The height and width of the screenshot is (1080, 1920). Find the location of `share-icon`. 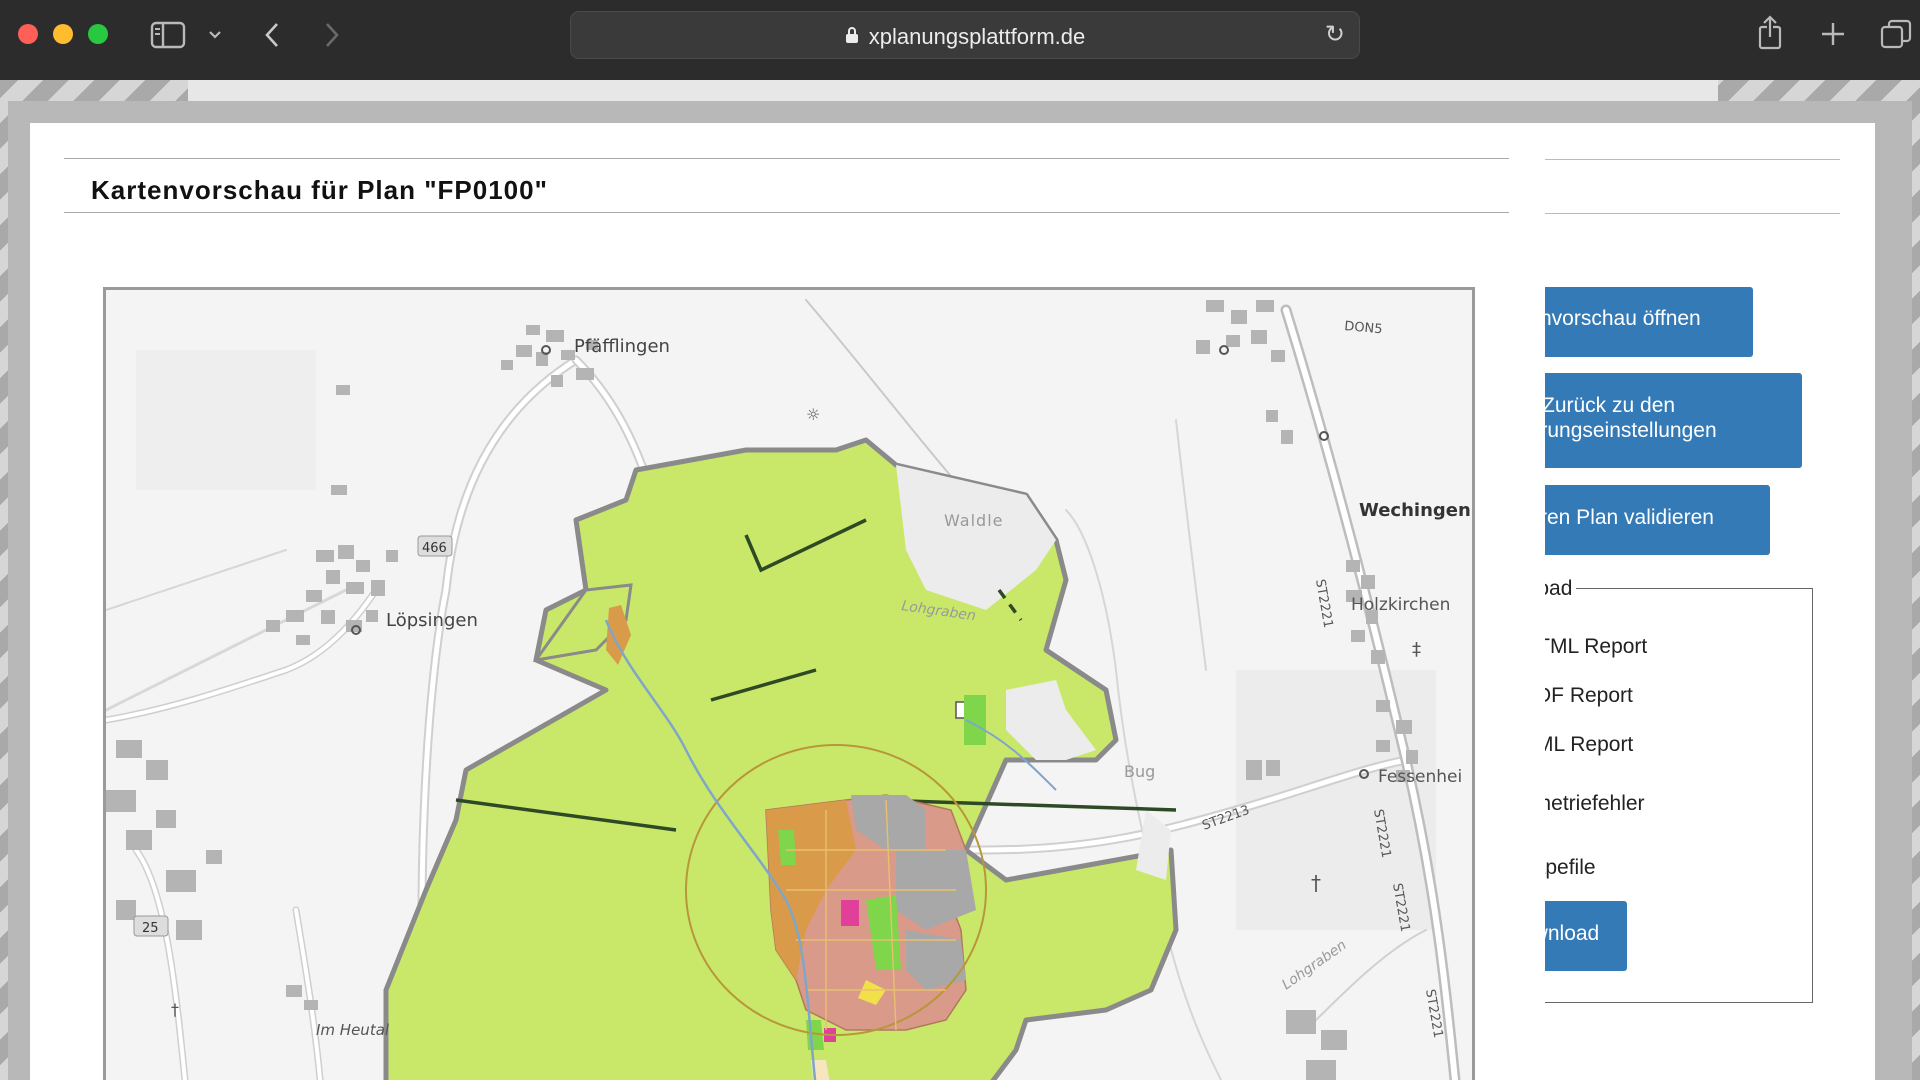

share-icon is located at coordinates (1770, 33).